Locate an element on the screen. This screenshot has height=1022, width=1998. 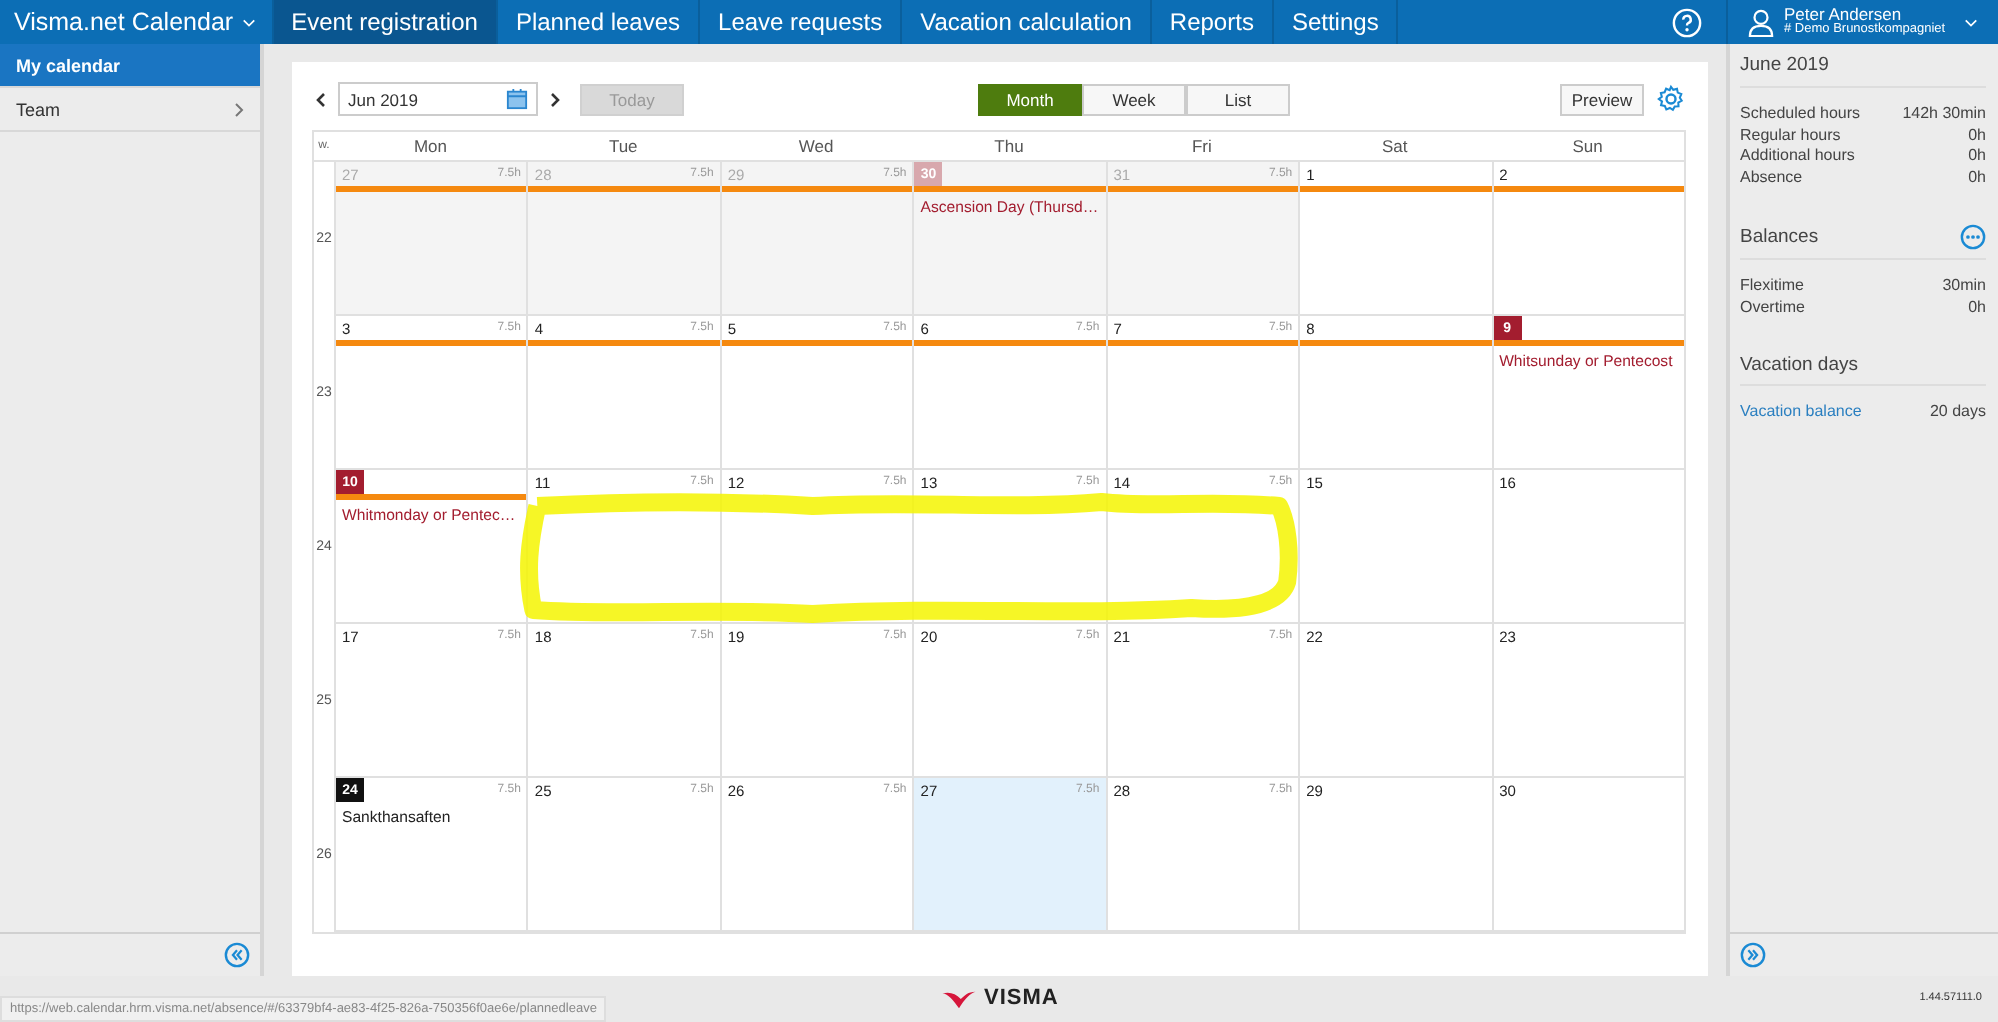
stat-label: Scheduled hours is located at coordinates (1800, 114).